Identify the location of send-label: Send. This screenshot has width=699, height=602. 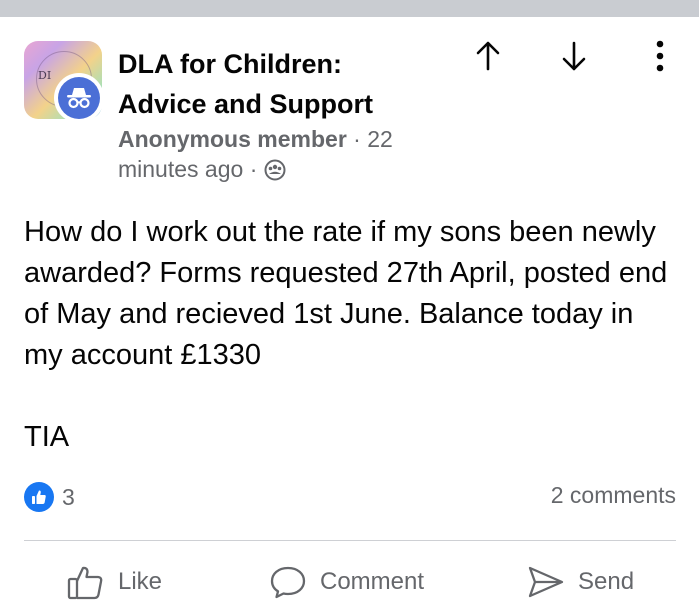
(606, 581).